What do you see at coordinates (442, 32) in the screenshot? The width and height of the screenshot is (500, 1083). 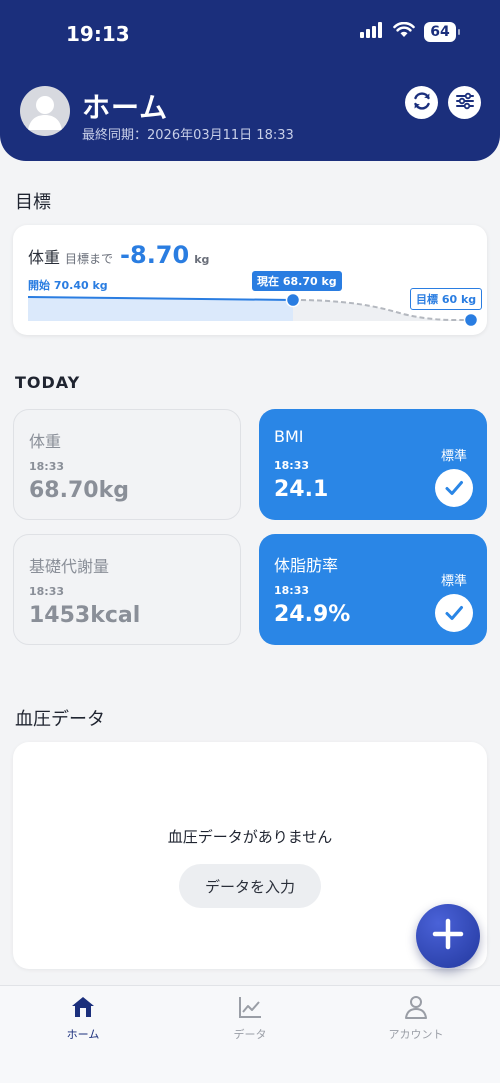 I see `battery-icon: 64` at bounding box center [442, 32].